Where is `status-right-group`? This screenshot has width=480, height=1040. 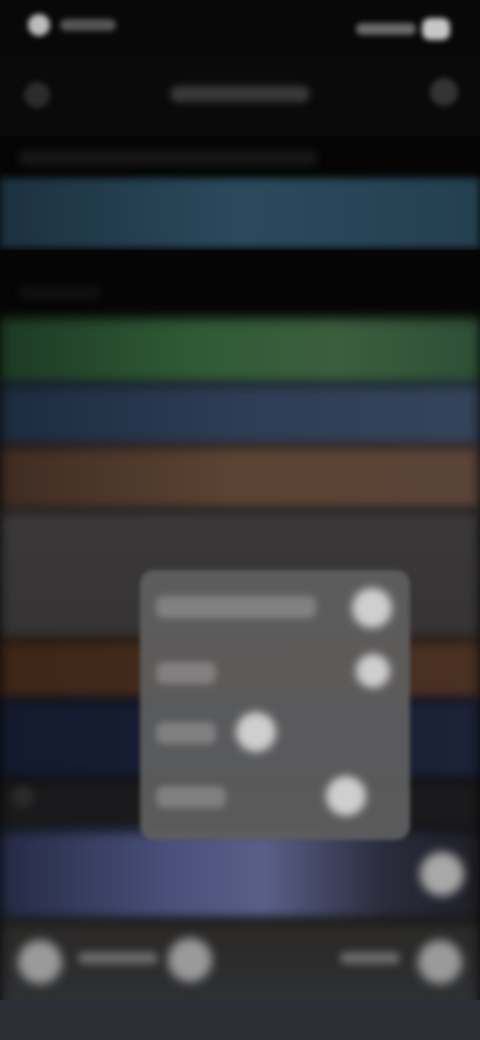 status-right-group is located at coordinates (403, 29).